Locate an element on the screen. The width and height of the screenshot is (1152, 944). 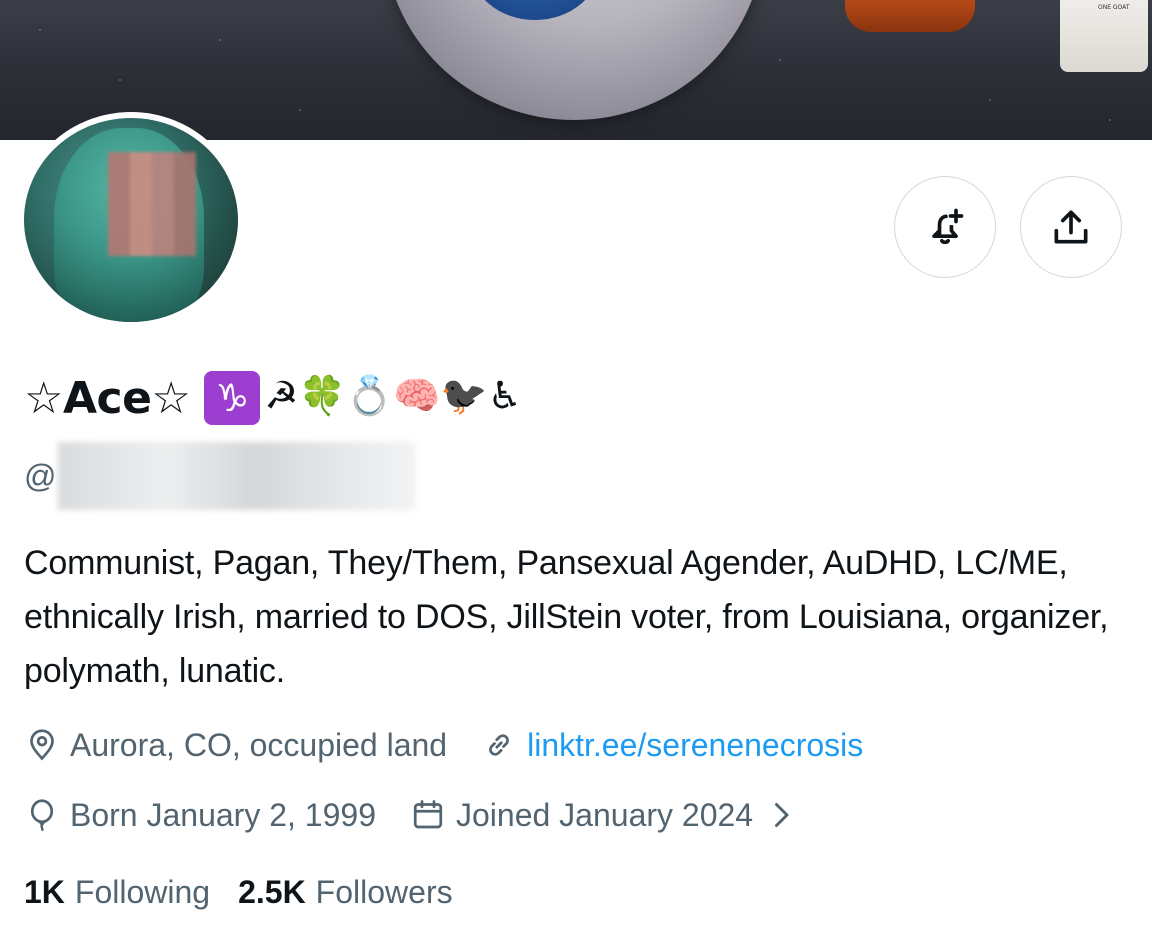
chevron-right-icon is located at coordinates (781, 815).